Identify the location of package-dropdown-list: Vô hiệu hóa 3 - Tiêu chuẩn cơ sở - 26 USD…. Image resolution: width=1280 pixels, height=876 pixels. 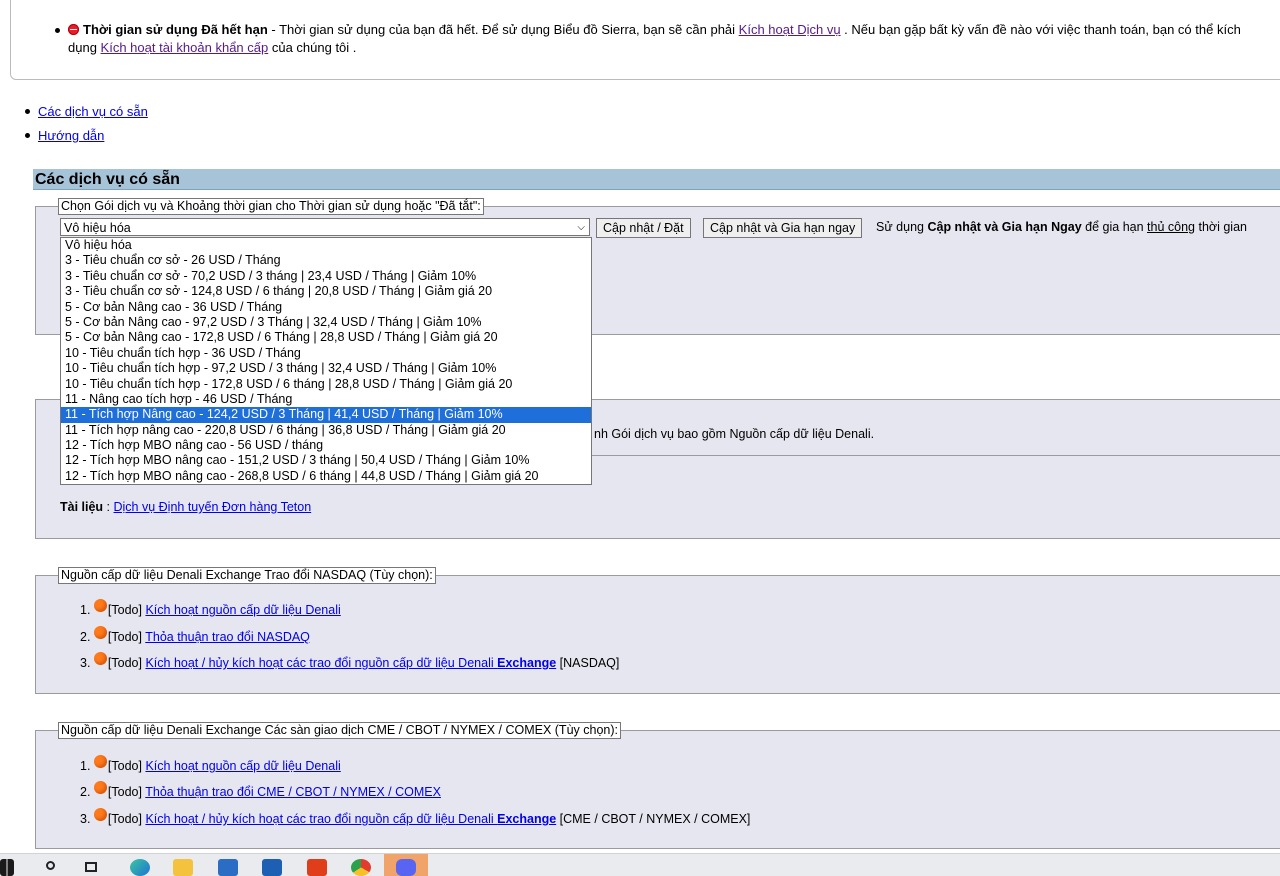
(326, 361).